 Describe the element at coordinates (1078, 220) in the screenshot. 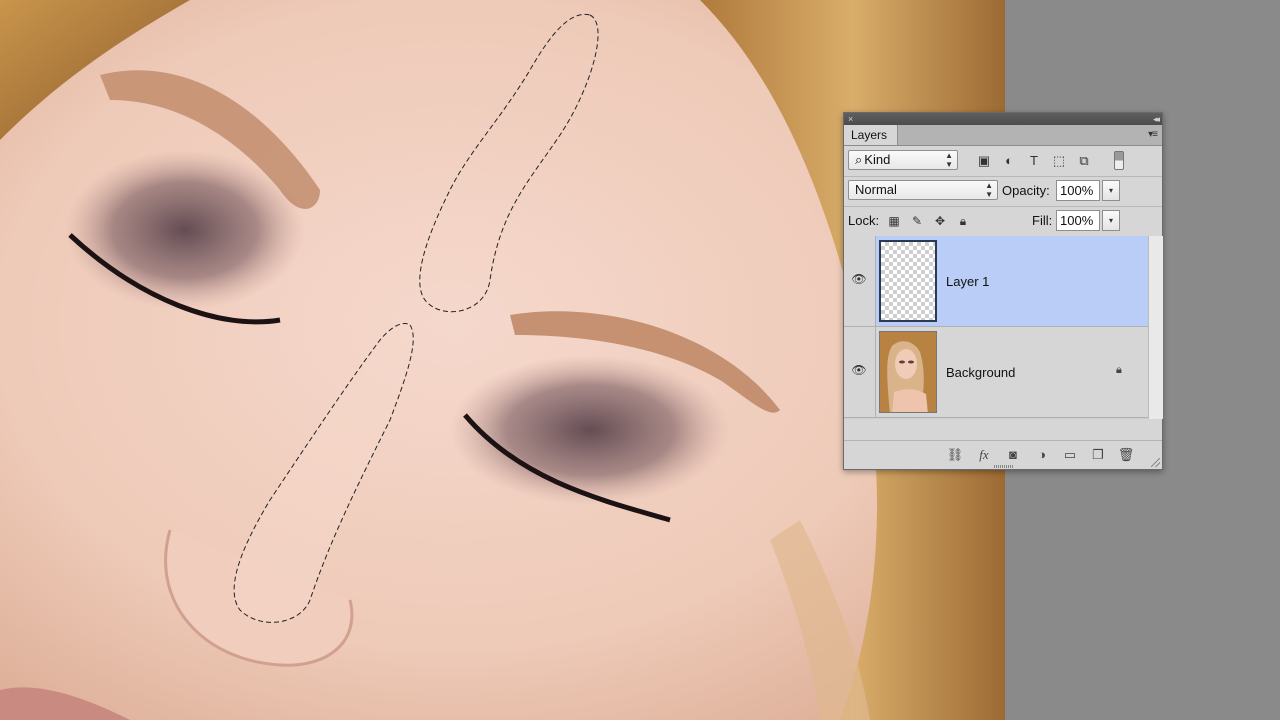

I see `fill-field: 100%` at that location.